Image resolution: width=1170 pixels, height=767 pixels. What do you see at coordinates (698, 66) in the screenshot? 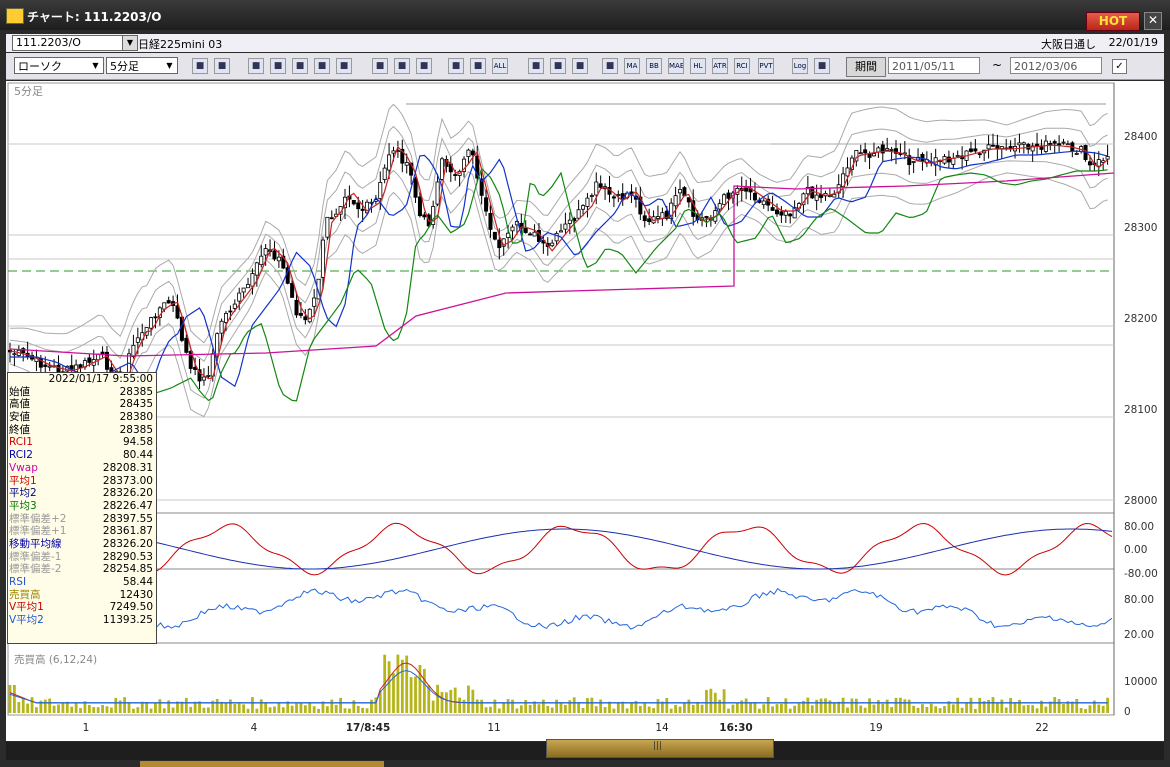
I see `hl-button: HL` at bounding box center [698, 66].